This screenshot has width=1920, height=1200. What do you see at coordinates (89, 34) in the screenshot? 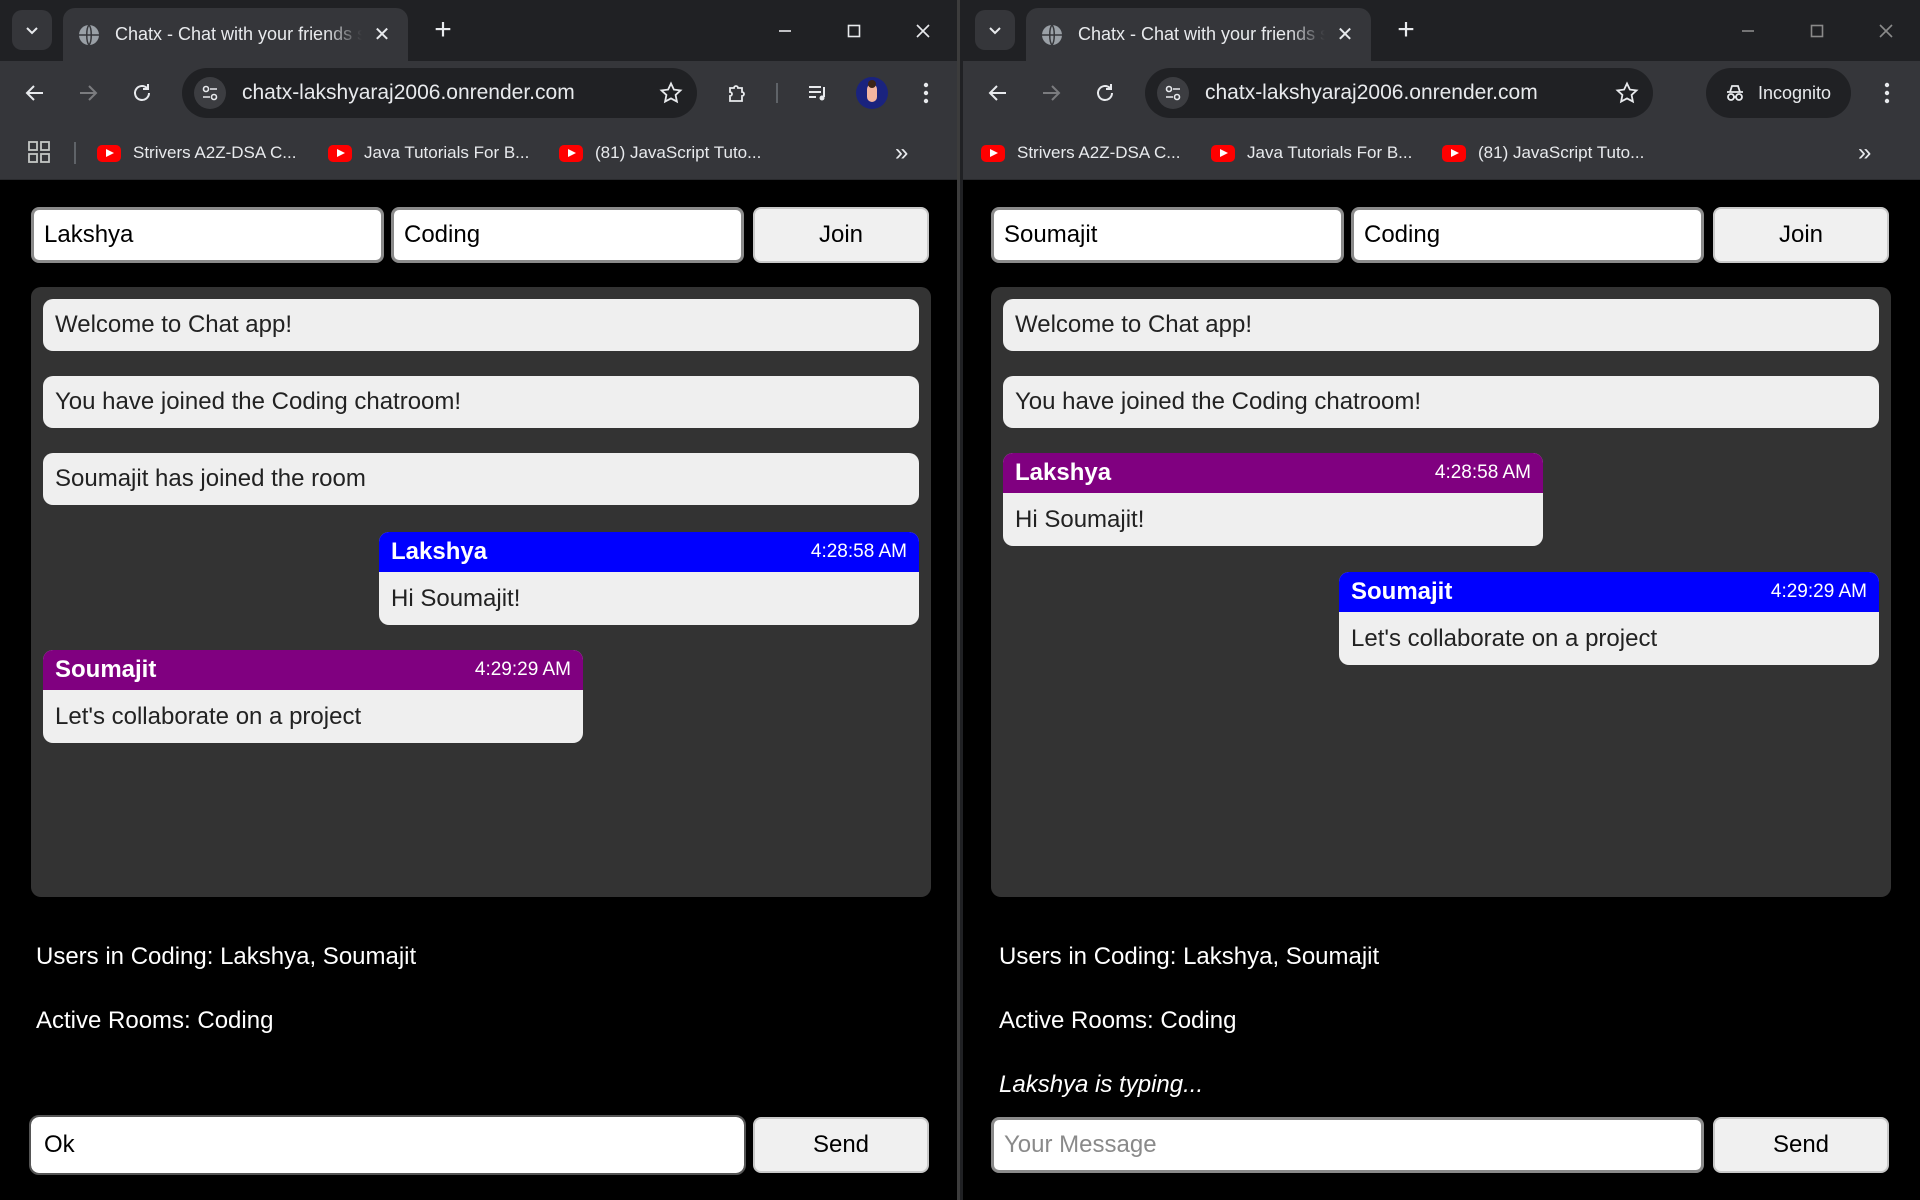
I see `globe-icon` at bounding box center [89, 34].